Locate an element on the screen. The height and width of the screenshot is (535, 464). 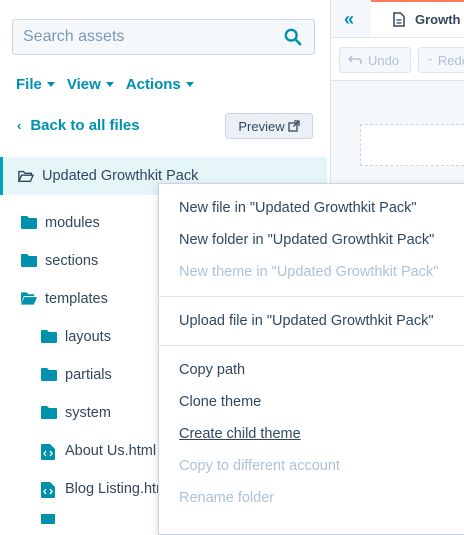
tree-item-modules: modules is located at coordinates (60, 223).